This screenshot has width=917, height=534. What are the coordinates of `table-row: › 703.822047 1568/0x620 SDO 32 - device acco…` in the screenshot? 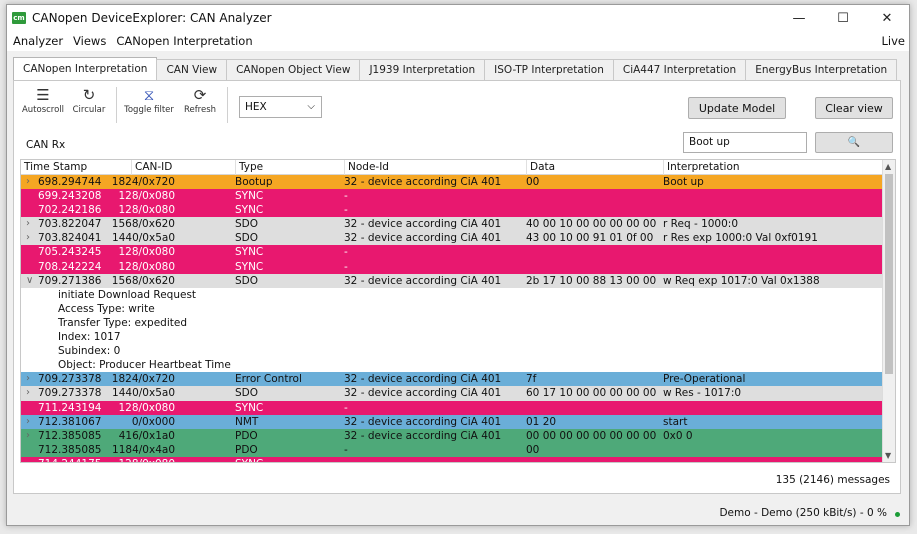 It's located at (458, 224).